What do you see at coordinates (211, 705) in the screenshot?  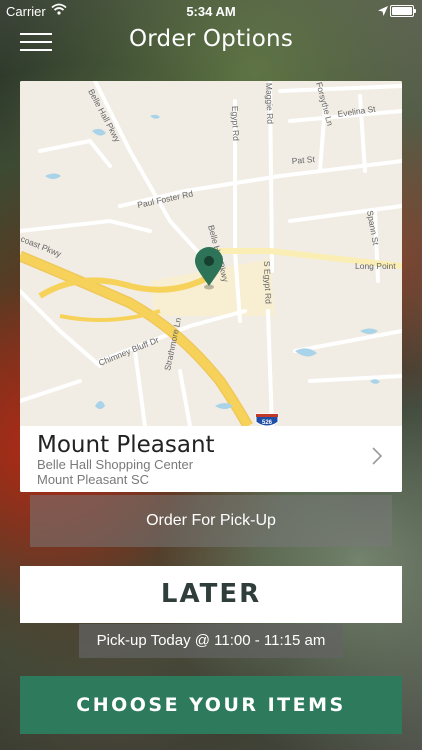 I see `choose-items-button: CHOOSE YOUR ITEMS` at bounding box center [211, 705].